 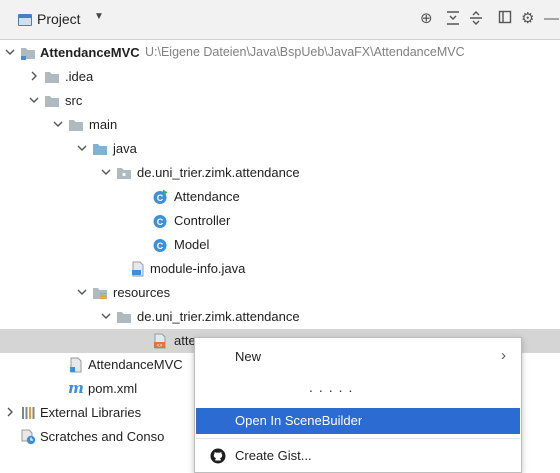 I want to click on menu-item-new: New ›, so click(x=358, y=357).